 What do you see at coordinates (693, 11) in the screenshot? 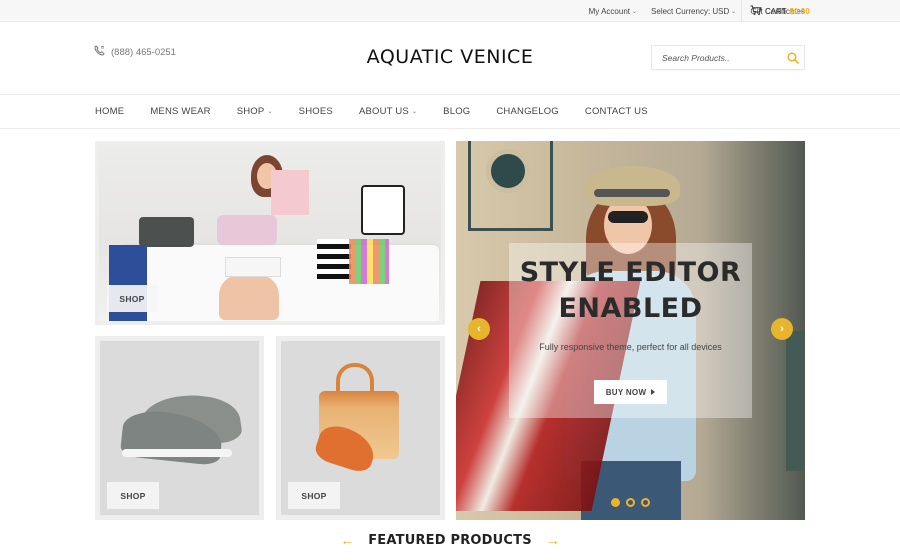
I see `currency-dropdown: Select Currency: USD ⌄` at bounding box center [693, 11].